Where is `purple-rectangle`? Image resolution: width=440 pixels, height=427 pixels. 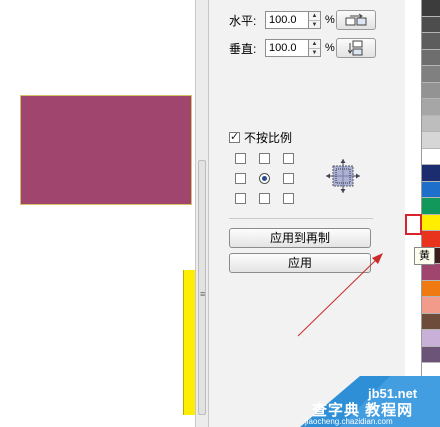 purple-rectangle is located at coordinates (106, 150).